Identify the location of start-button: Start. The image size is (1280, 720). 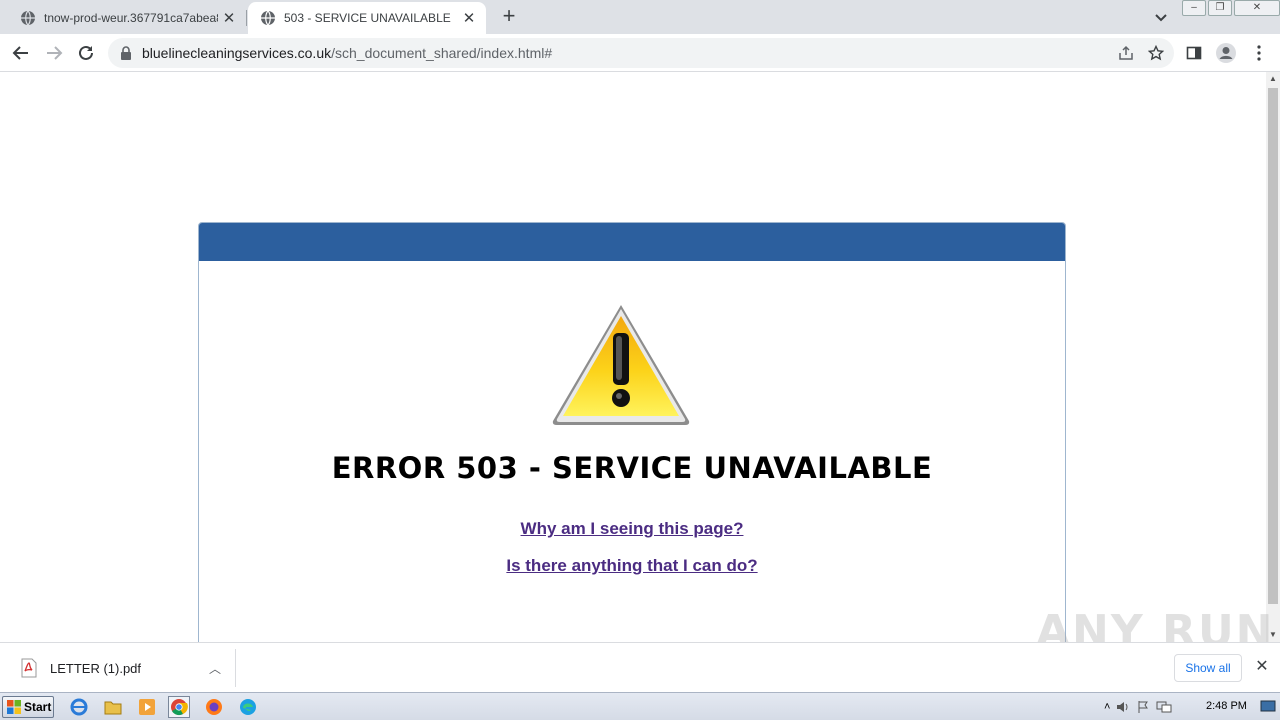
(28, 707).